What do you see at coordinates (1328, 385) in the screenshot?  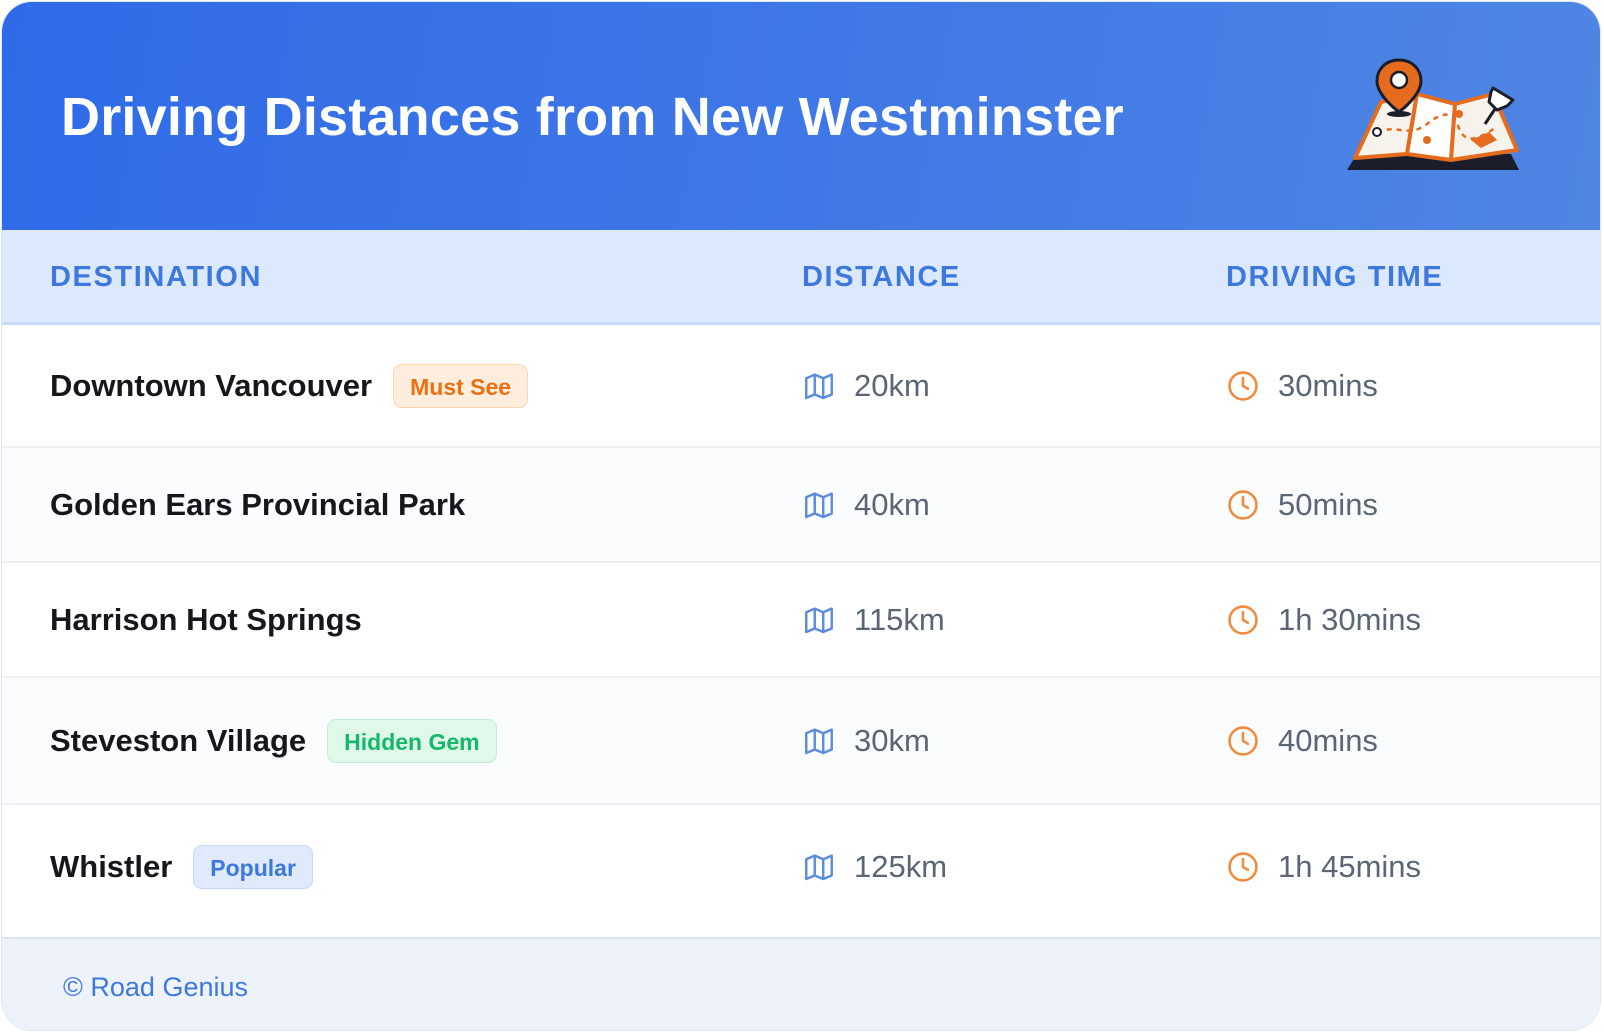 I see `driving-time-value: 30mins` at bounding box center [1328, 385].